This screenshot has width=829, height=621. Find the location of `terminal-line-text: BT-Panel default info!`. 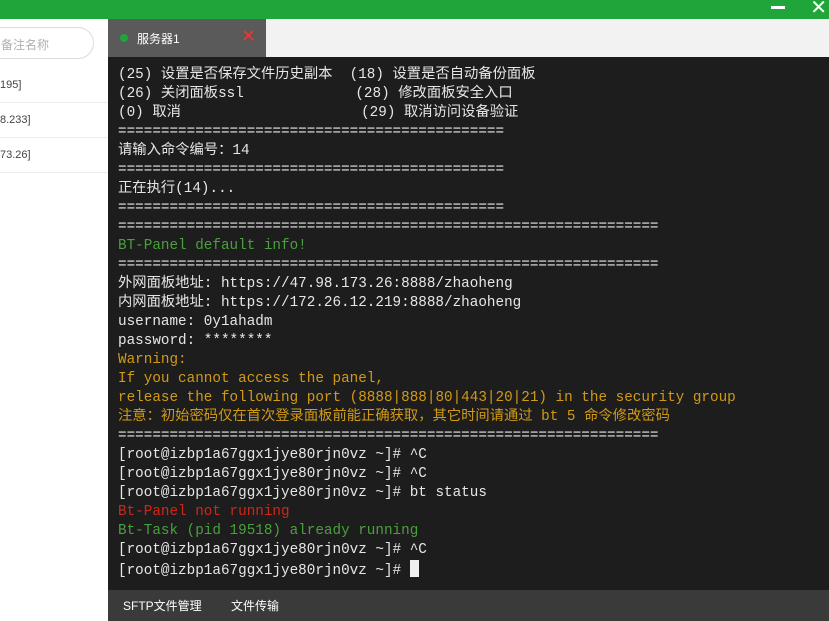

terminal-line-text: BT-Panel default info! is located at coordinates (212, 246).